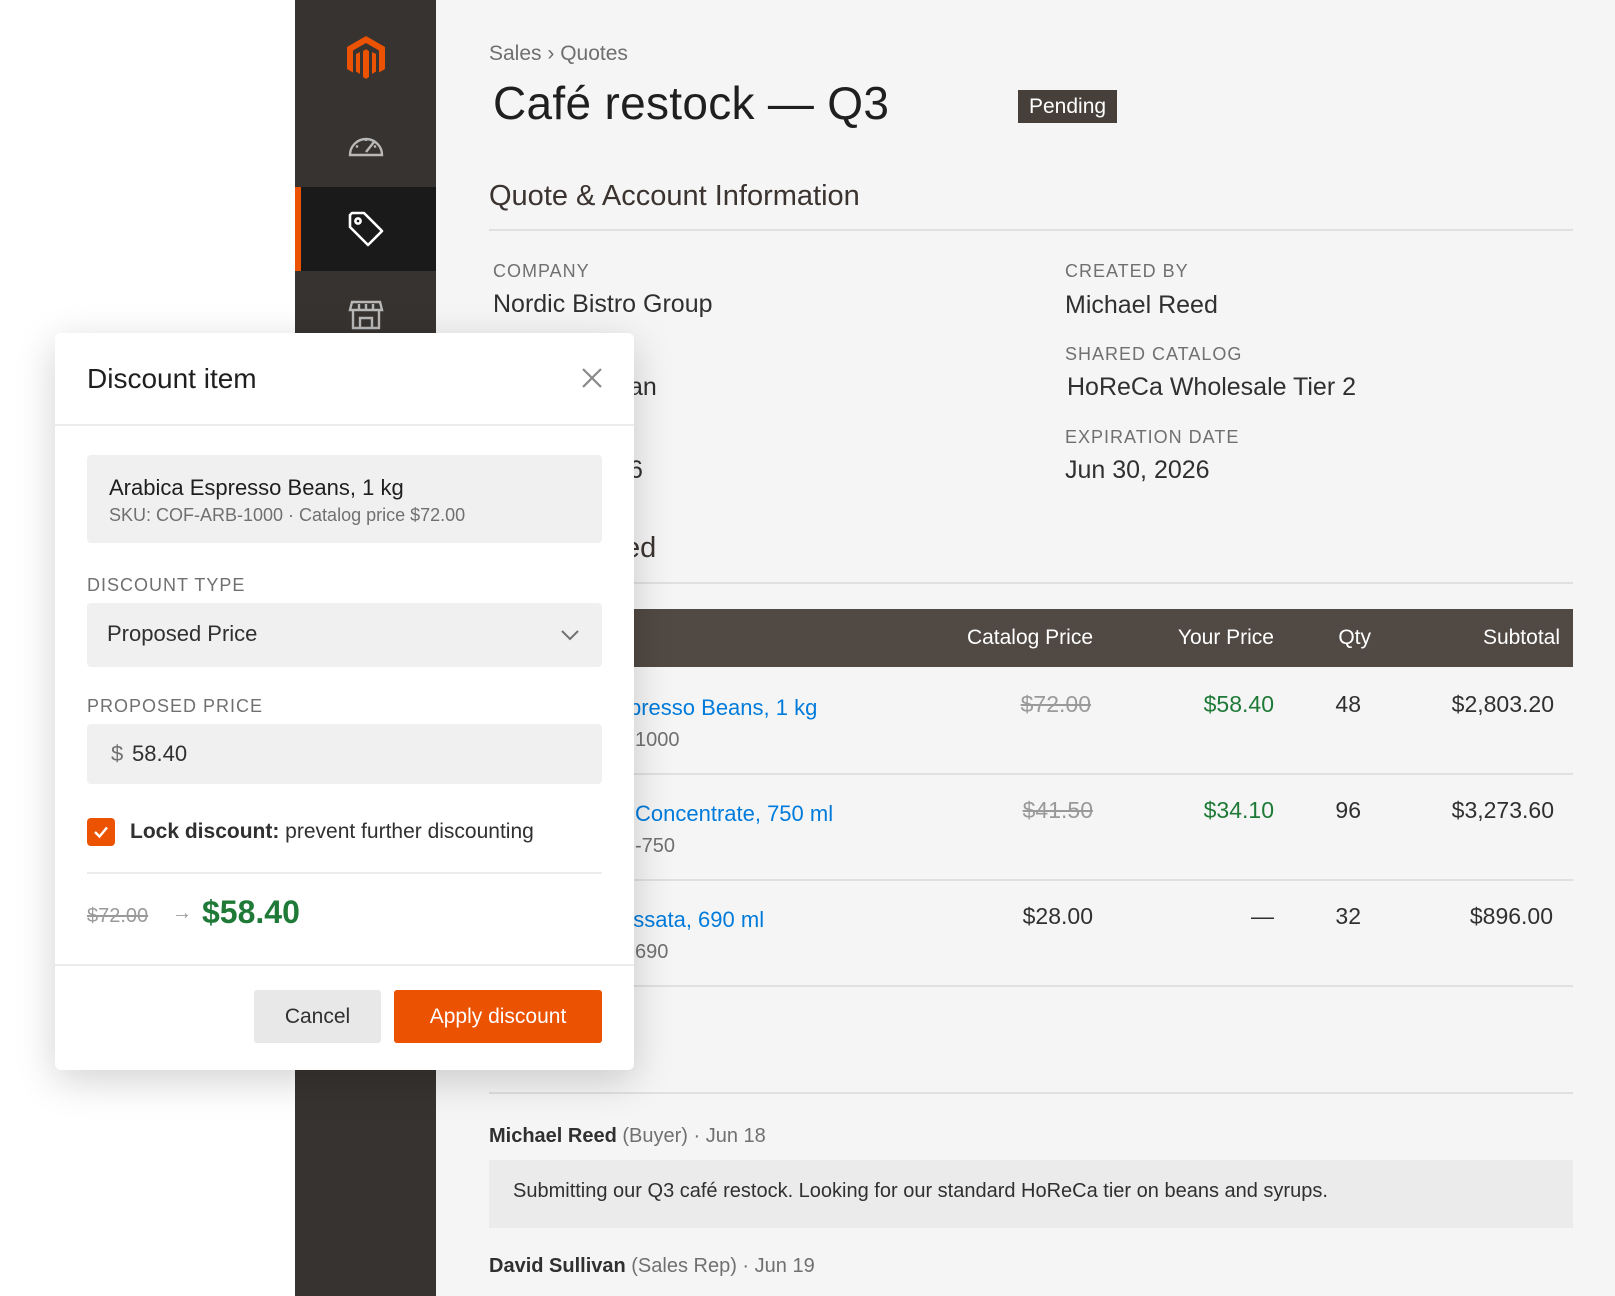 This screenshot has height=1296, width=1615. I want to click on column-your-price: Your Price, so click(1226, 638).